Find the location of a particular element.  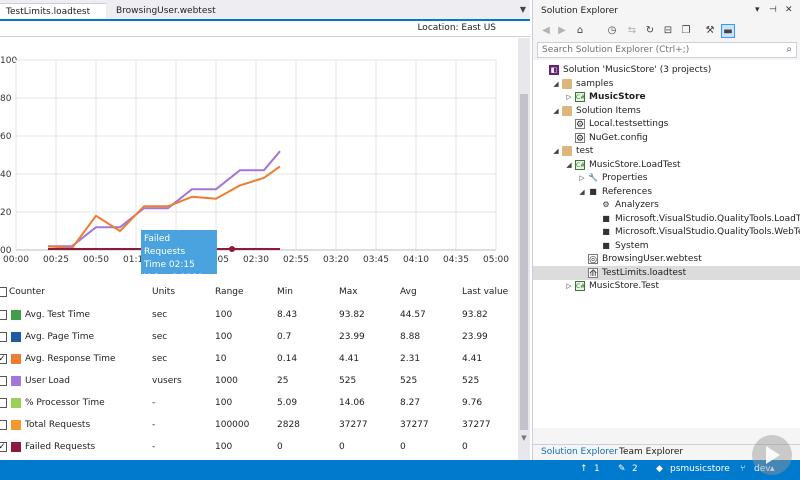

tree-item: ◎ BrowsingUser.webtest is located at coordinates (666, 259).